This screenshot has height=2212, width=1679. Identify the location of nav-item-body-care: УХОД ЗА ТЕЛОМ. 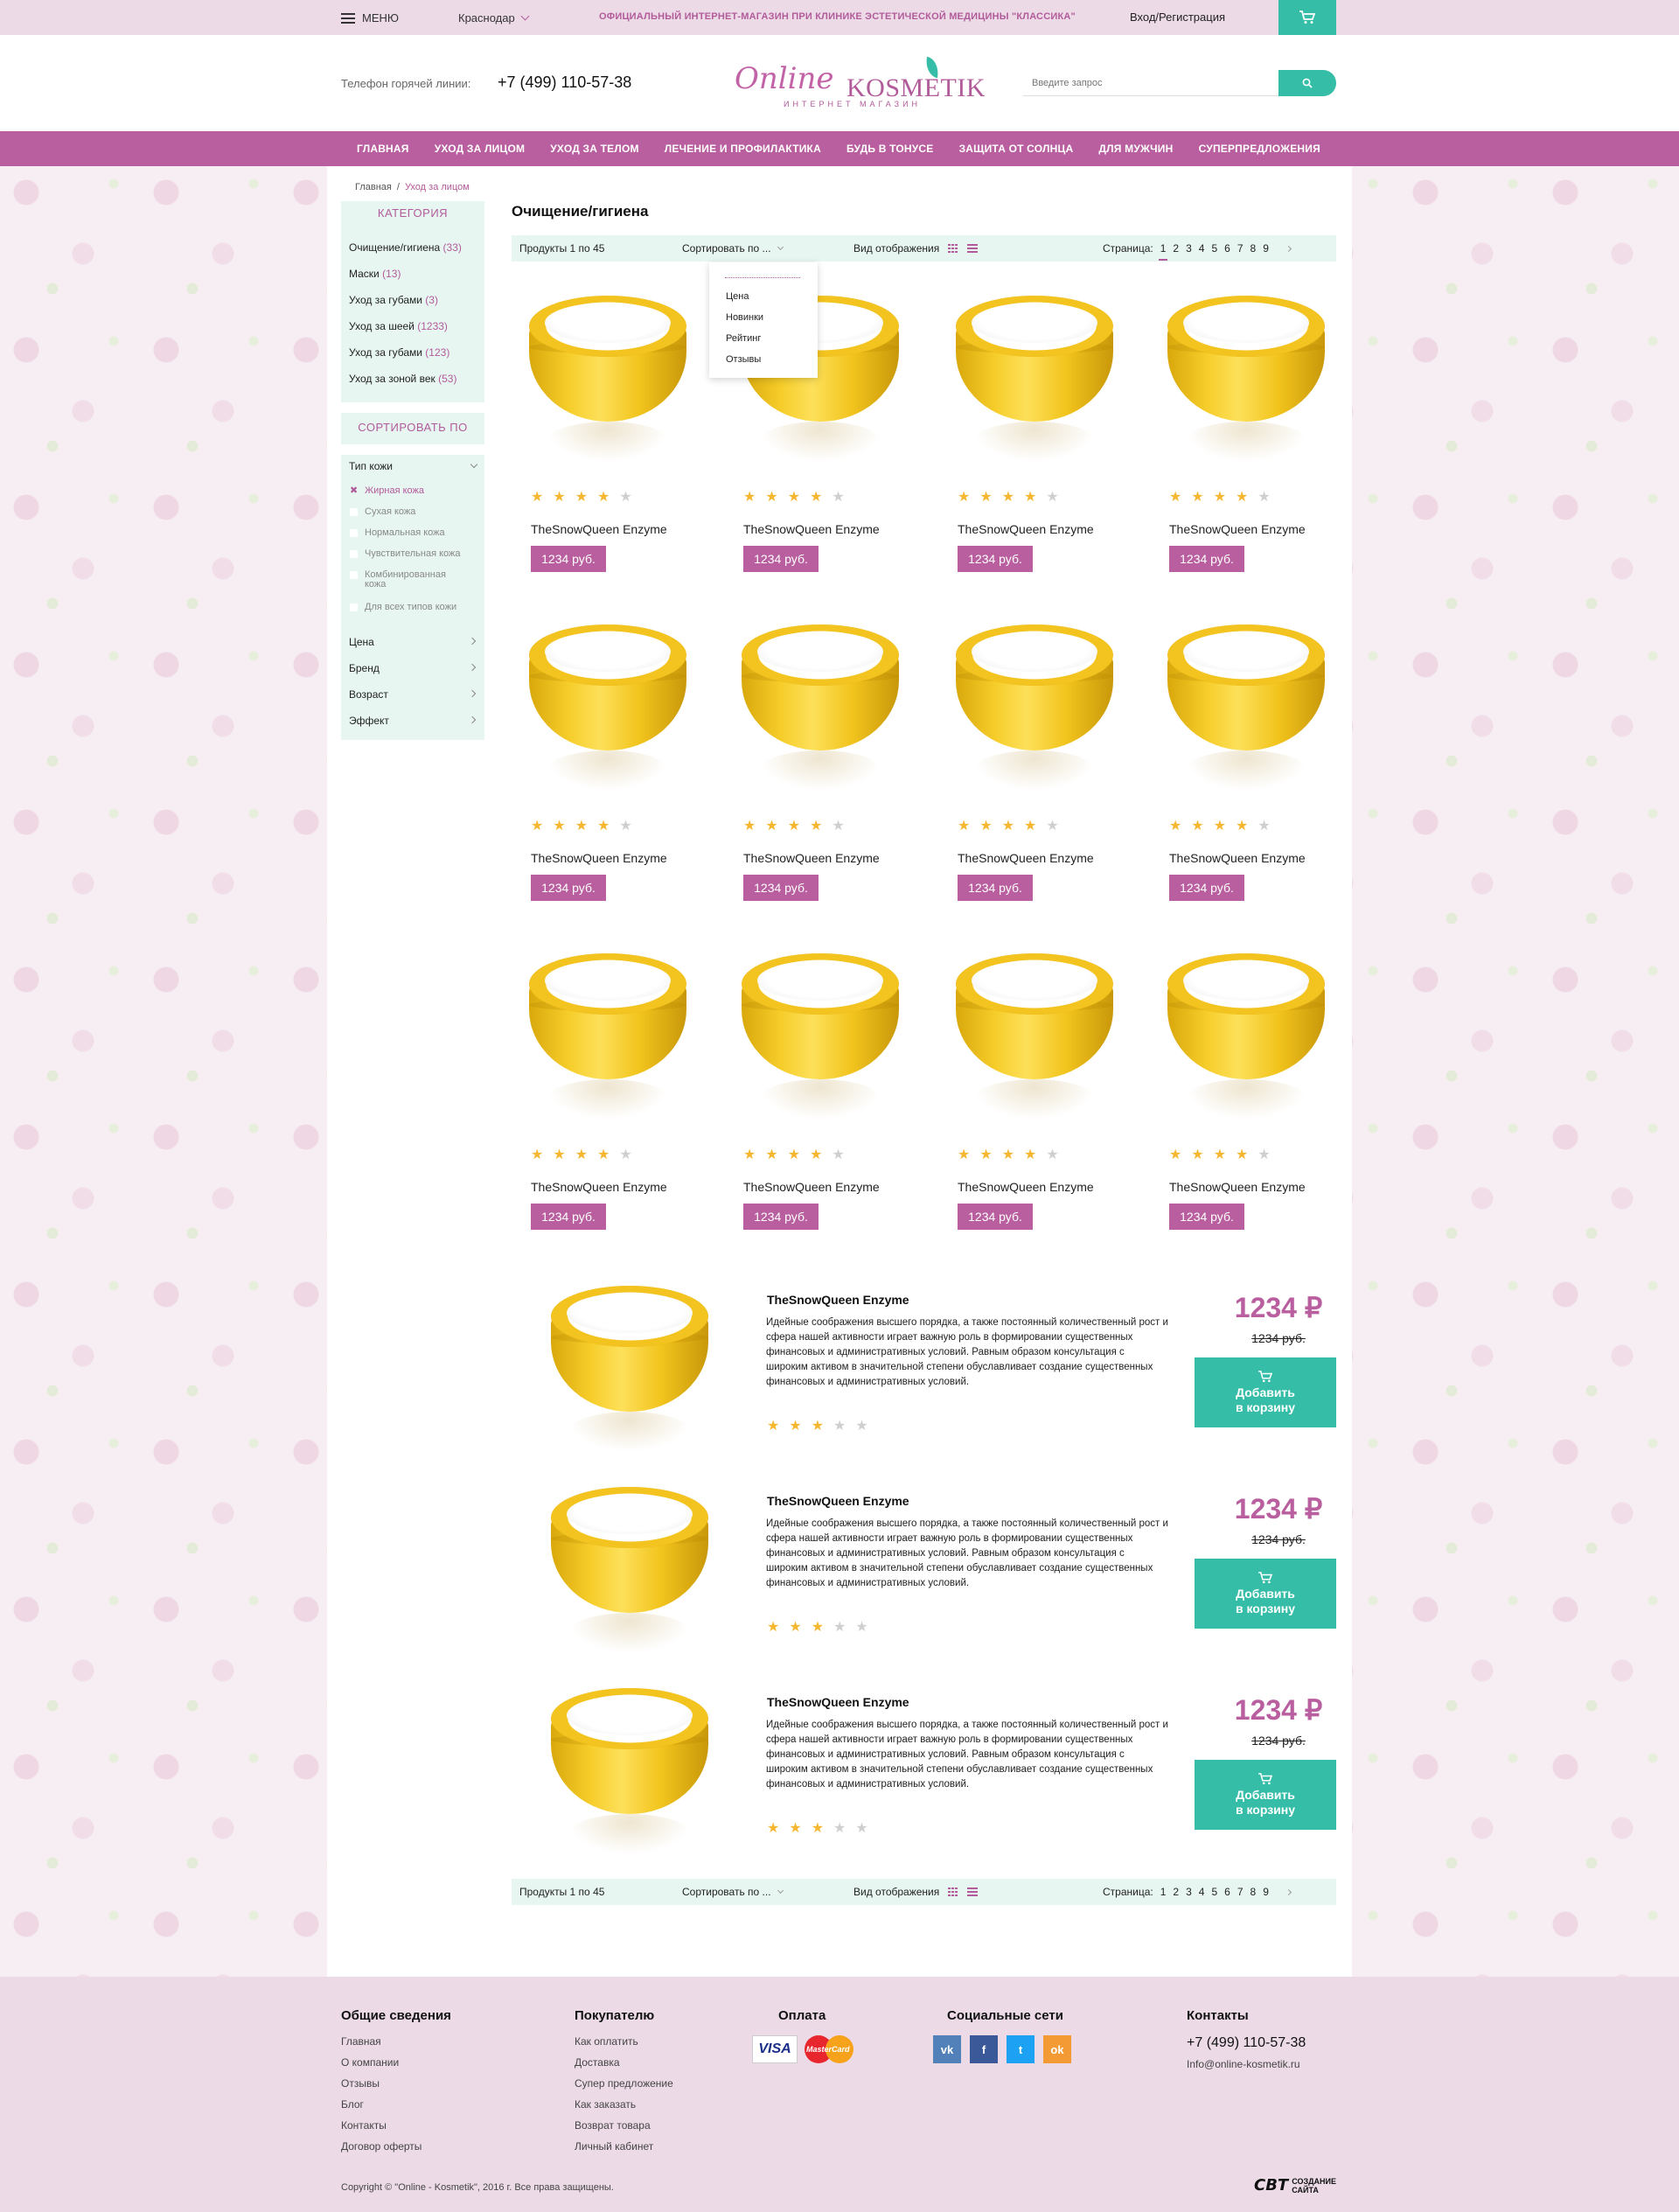
(594, 149).